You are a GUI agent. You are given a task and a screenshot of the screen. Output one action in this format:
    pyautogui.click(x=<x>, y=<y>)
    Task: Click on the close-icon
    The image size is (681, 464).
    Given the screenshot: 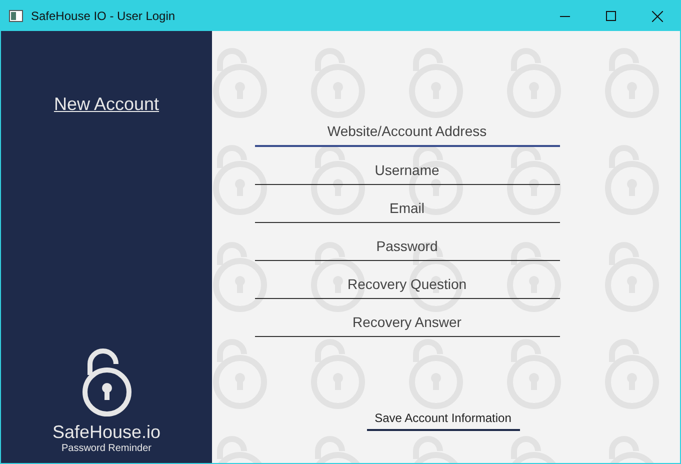 What is the action you would take?
    pyautogui.click(x=657, y=16)
    